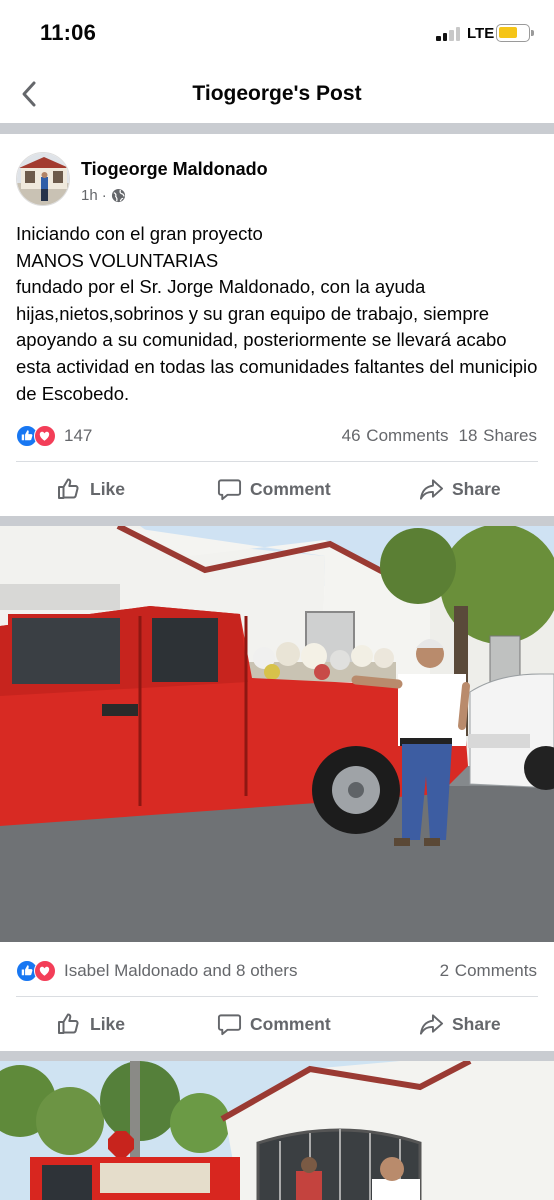  What do you see at coordinates (118, 195) in the screenshot?
I see `globe-icon` at bounding box center [118, 195].